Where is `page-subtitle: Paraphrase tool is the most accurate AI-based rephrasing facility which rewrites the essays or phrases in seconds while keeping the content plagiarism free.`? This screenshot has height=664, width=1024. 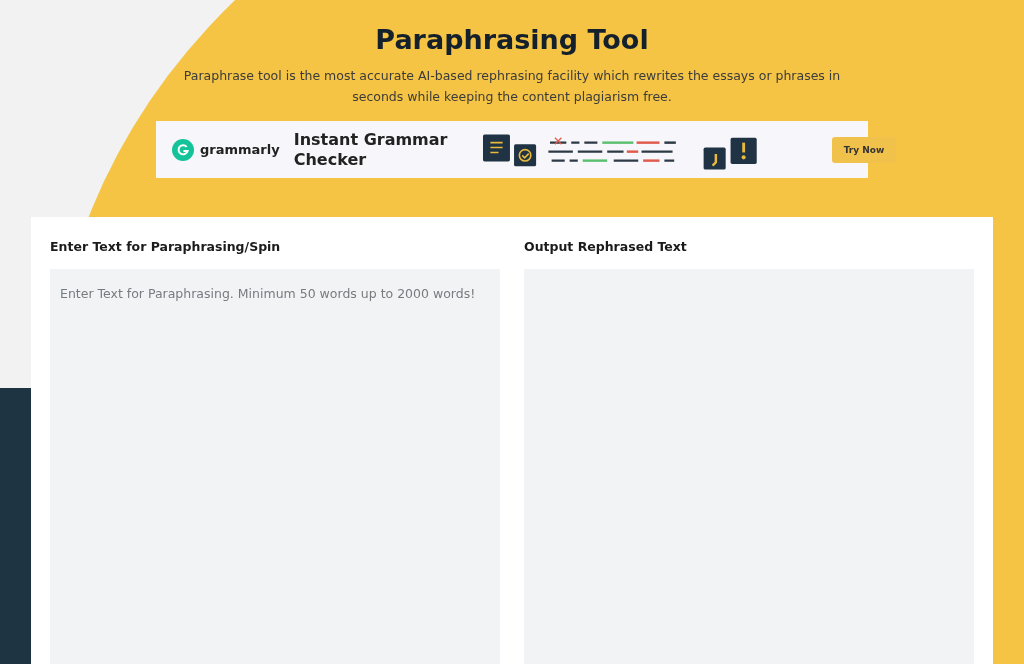
page-subtitle: Paraphrase tool is the most accurate AI-based rephrasing facility which rewrites the essays or phrases in seconds while keeping the content plagiarism free. is located at coordinates (512, 86).